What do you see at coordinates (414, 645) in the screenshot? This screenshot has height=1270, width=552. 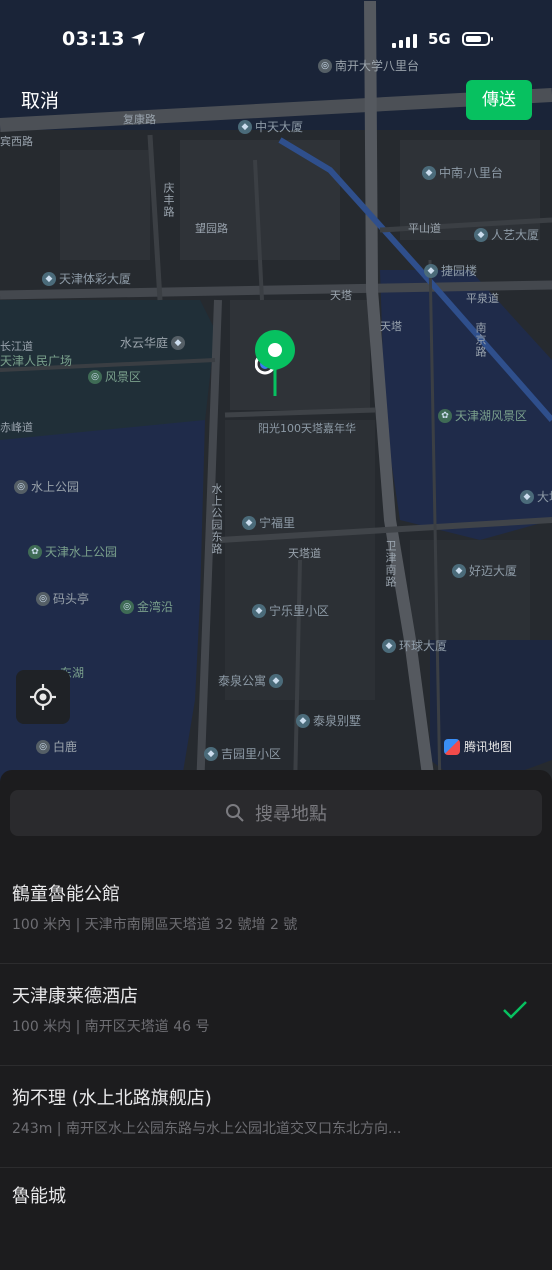 I see `poi-marker: ◆ 环球大厦` at bounding box center [414, 645].